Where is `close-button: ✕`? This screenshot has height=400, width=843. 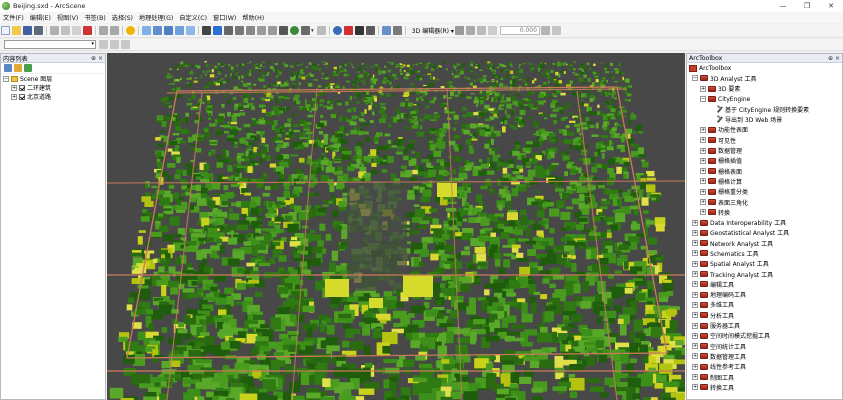 close-button: ✕ is located at coordinates (831, 6).